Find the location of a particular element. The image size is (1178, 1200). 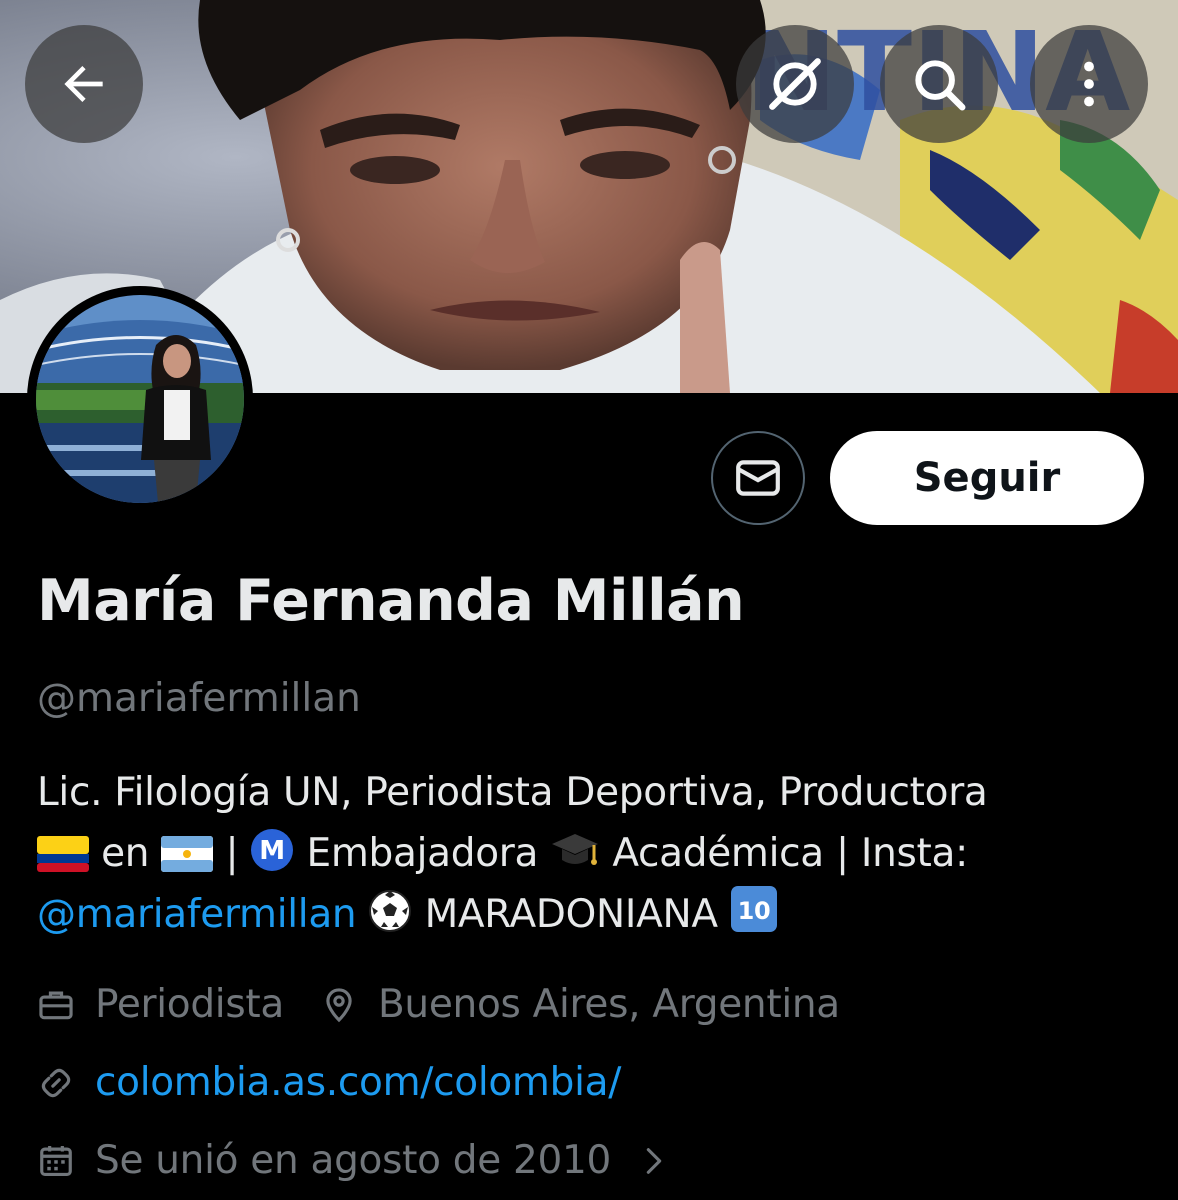

soccer-ball-icon is located at coordinates (390, 911).